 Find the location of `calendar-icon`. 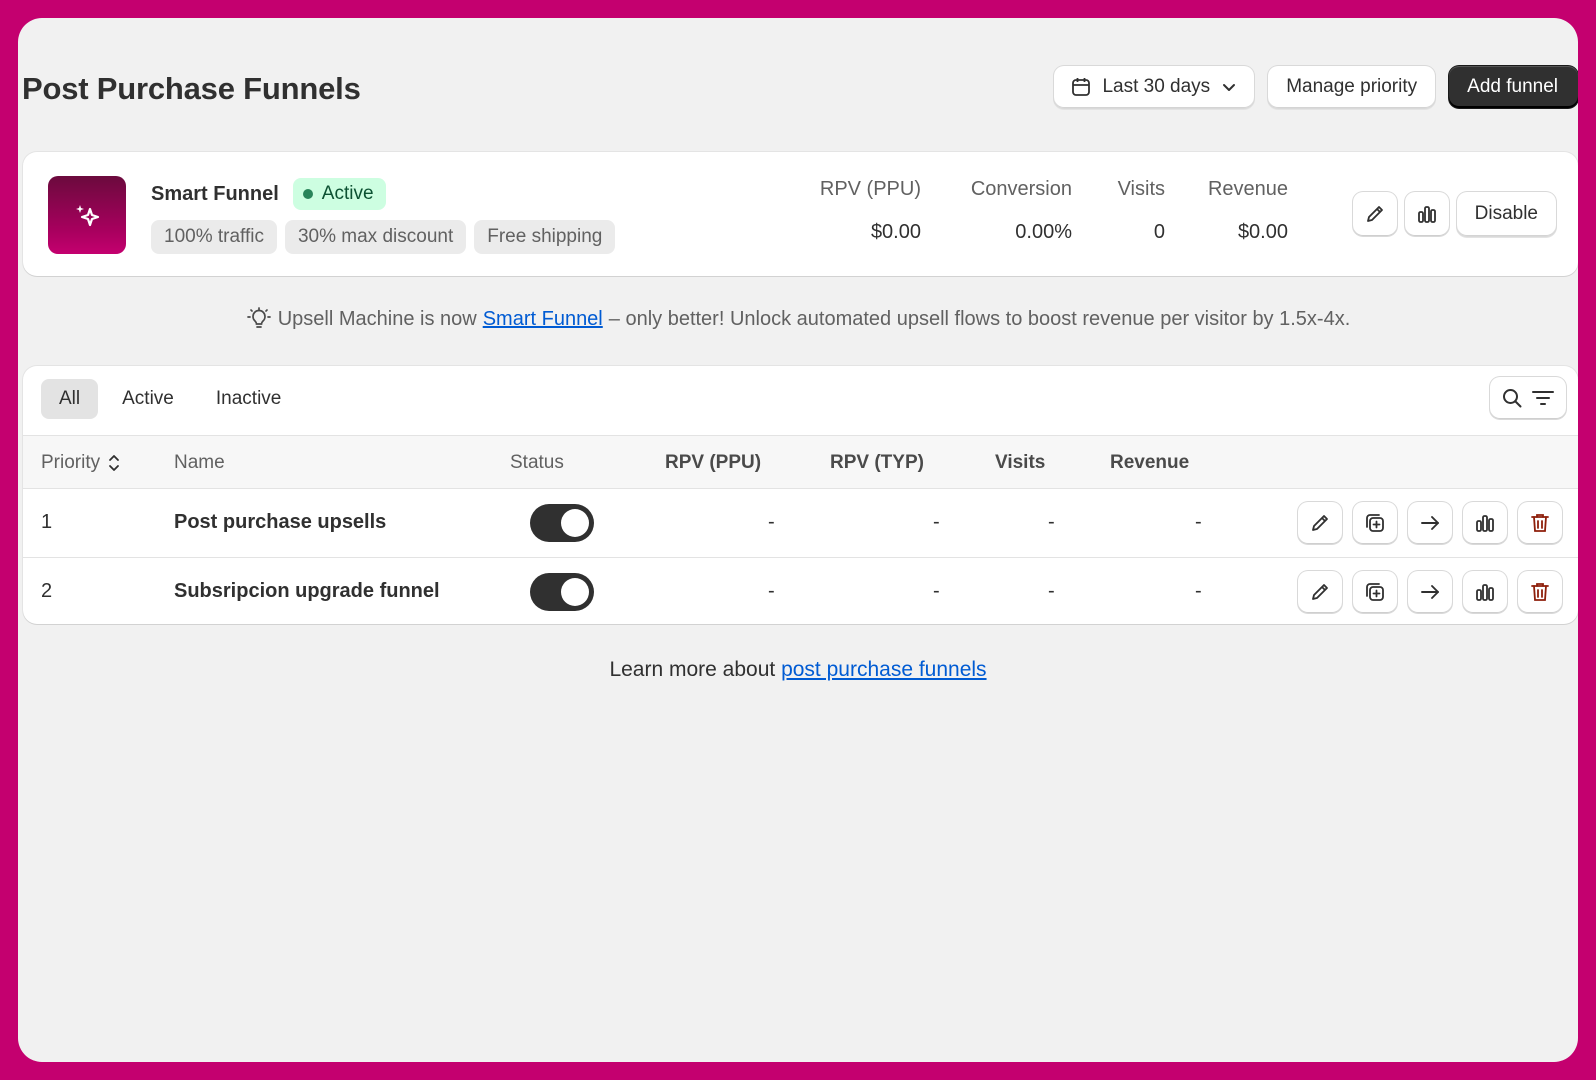

calendar-icon is located at coordinates (1081, 87).